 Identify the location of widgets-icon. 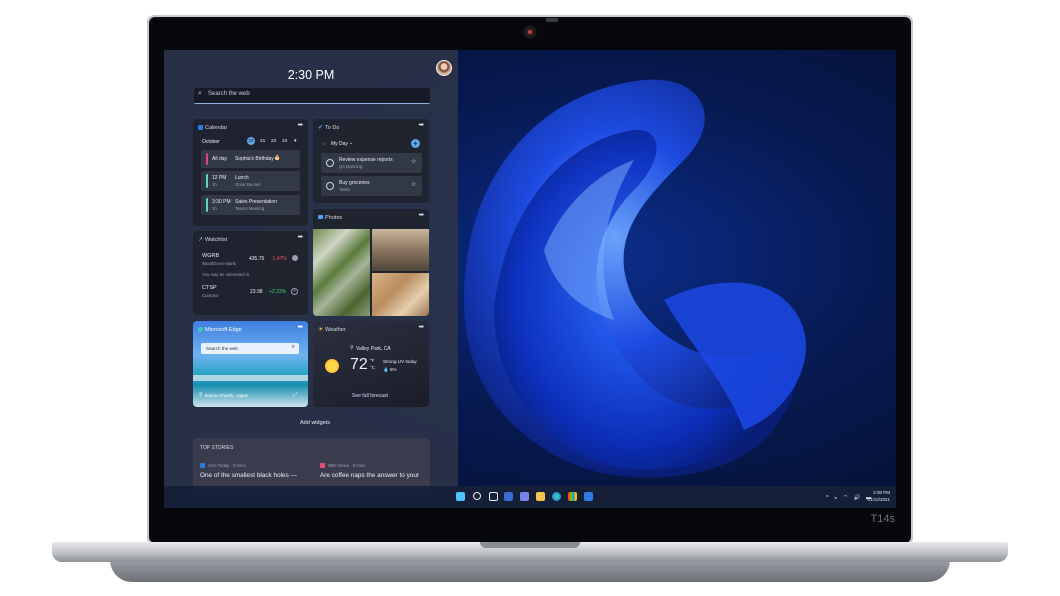
(508, 496).